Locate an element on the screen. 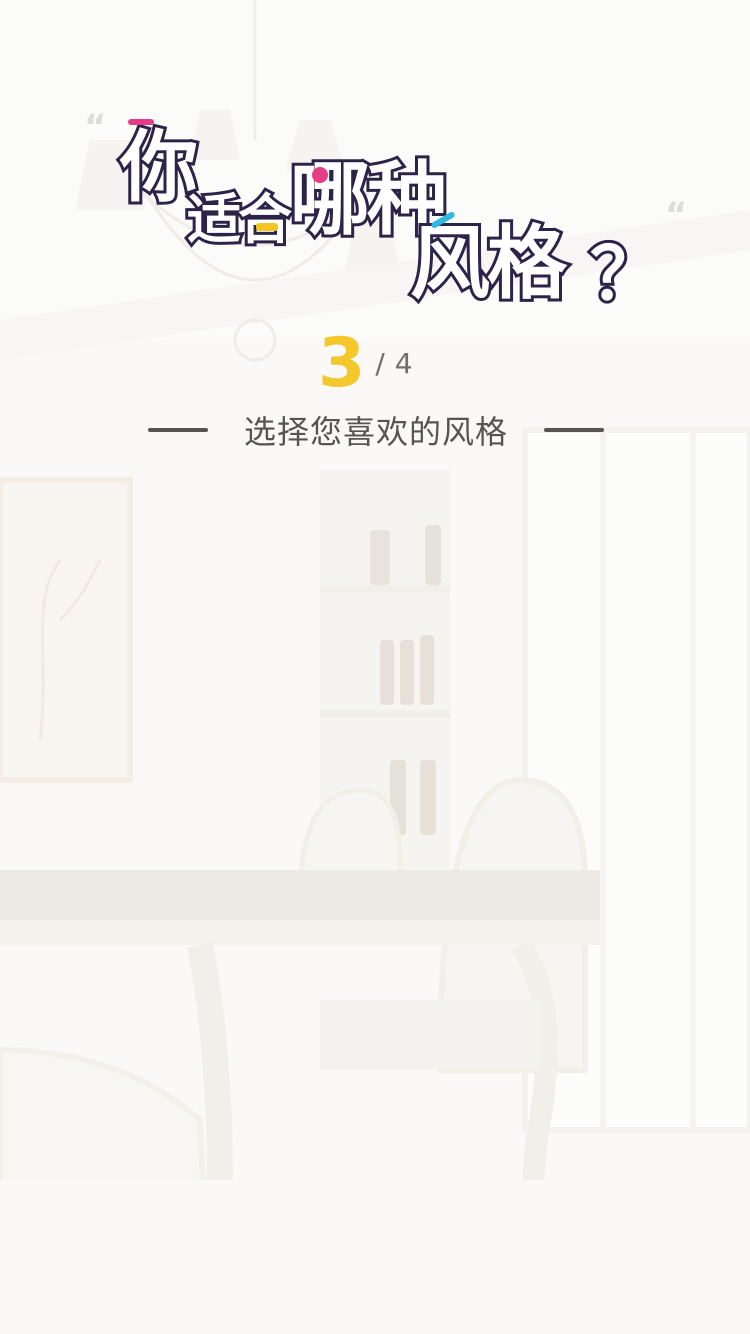 The width and height of the screenshot is (750, 1334). subtitle-row: 选择您喜欢的风格 is located at coordinates (376, 430).